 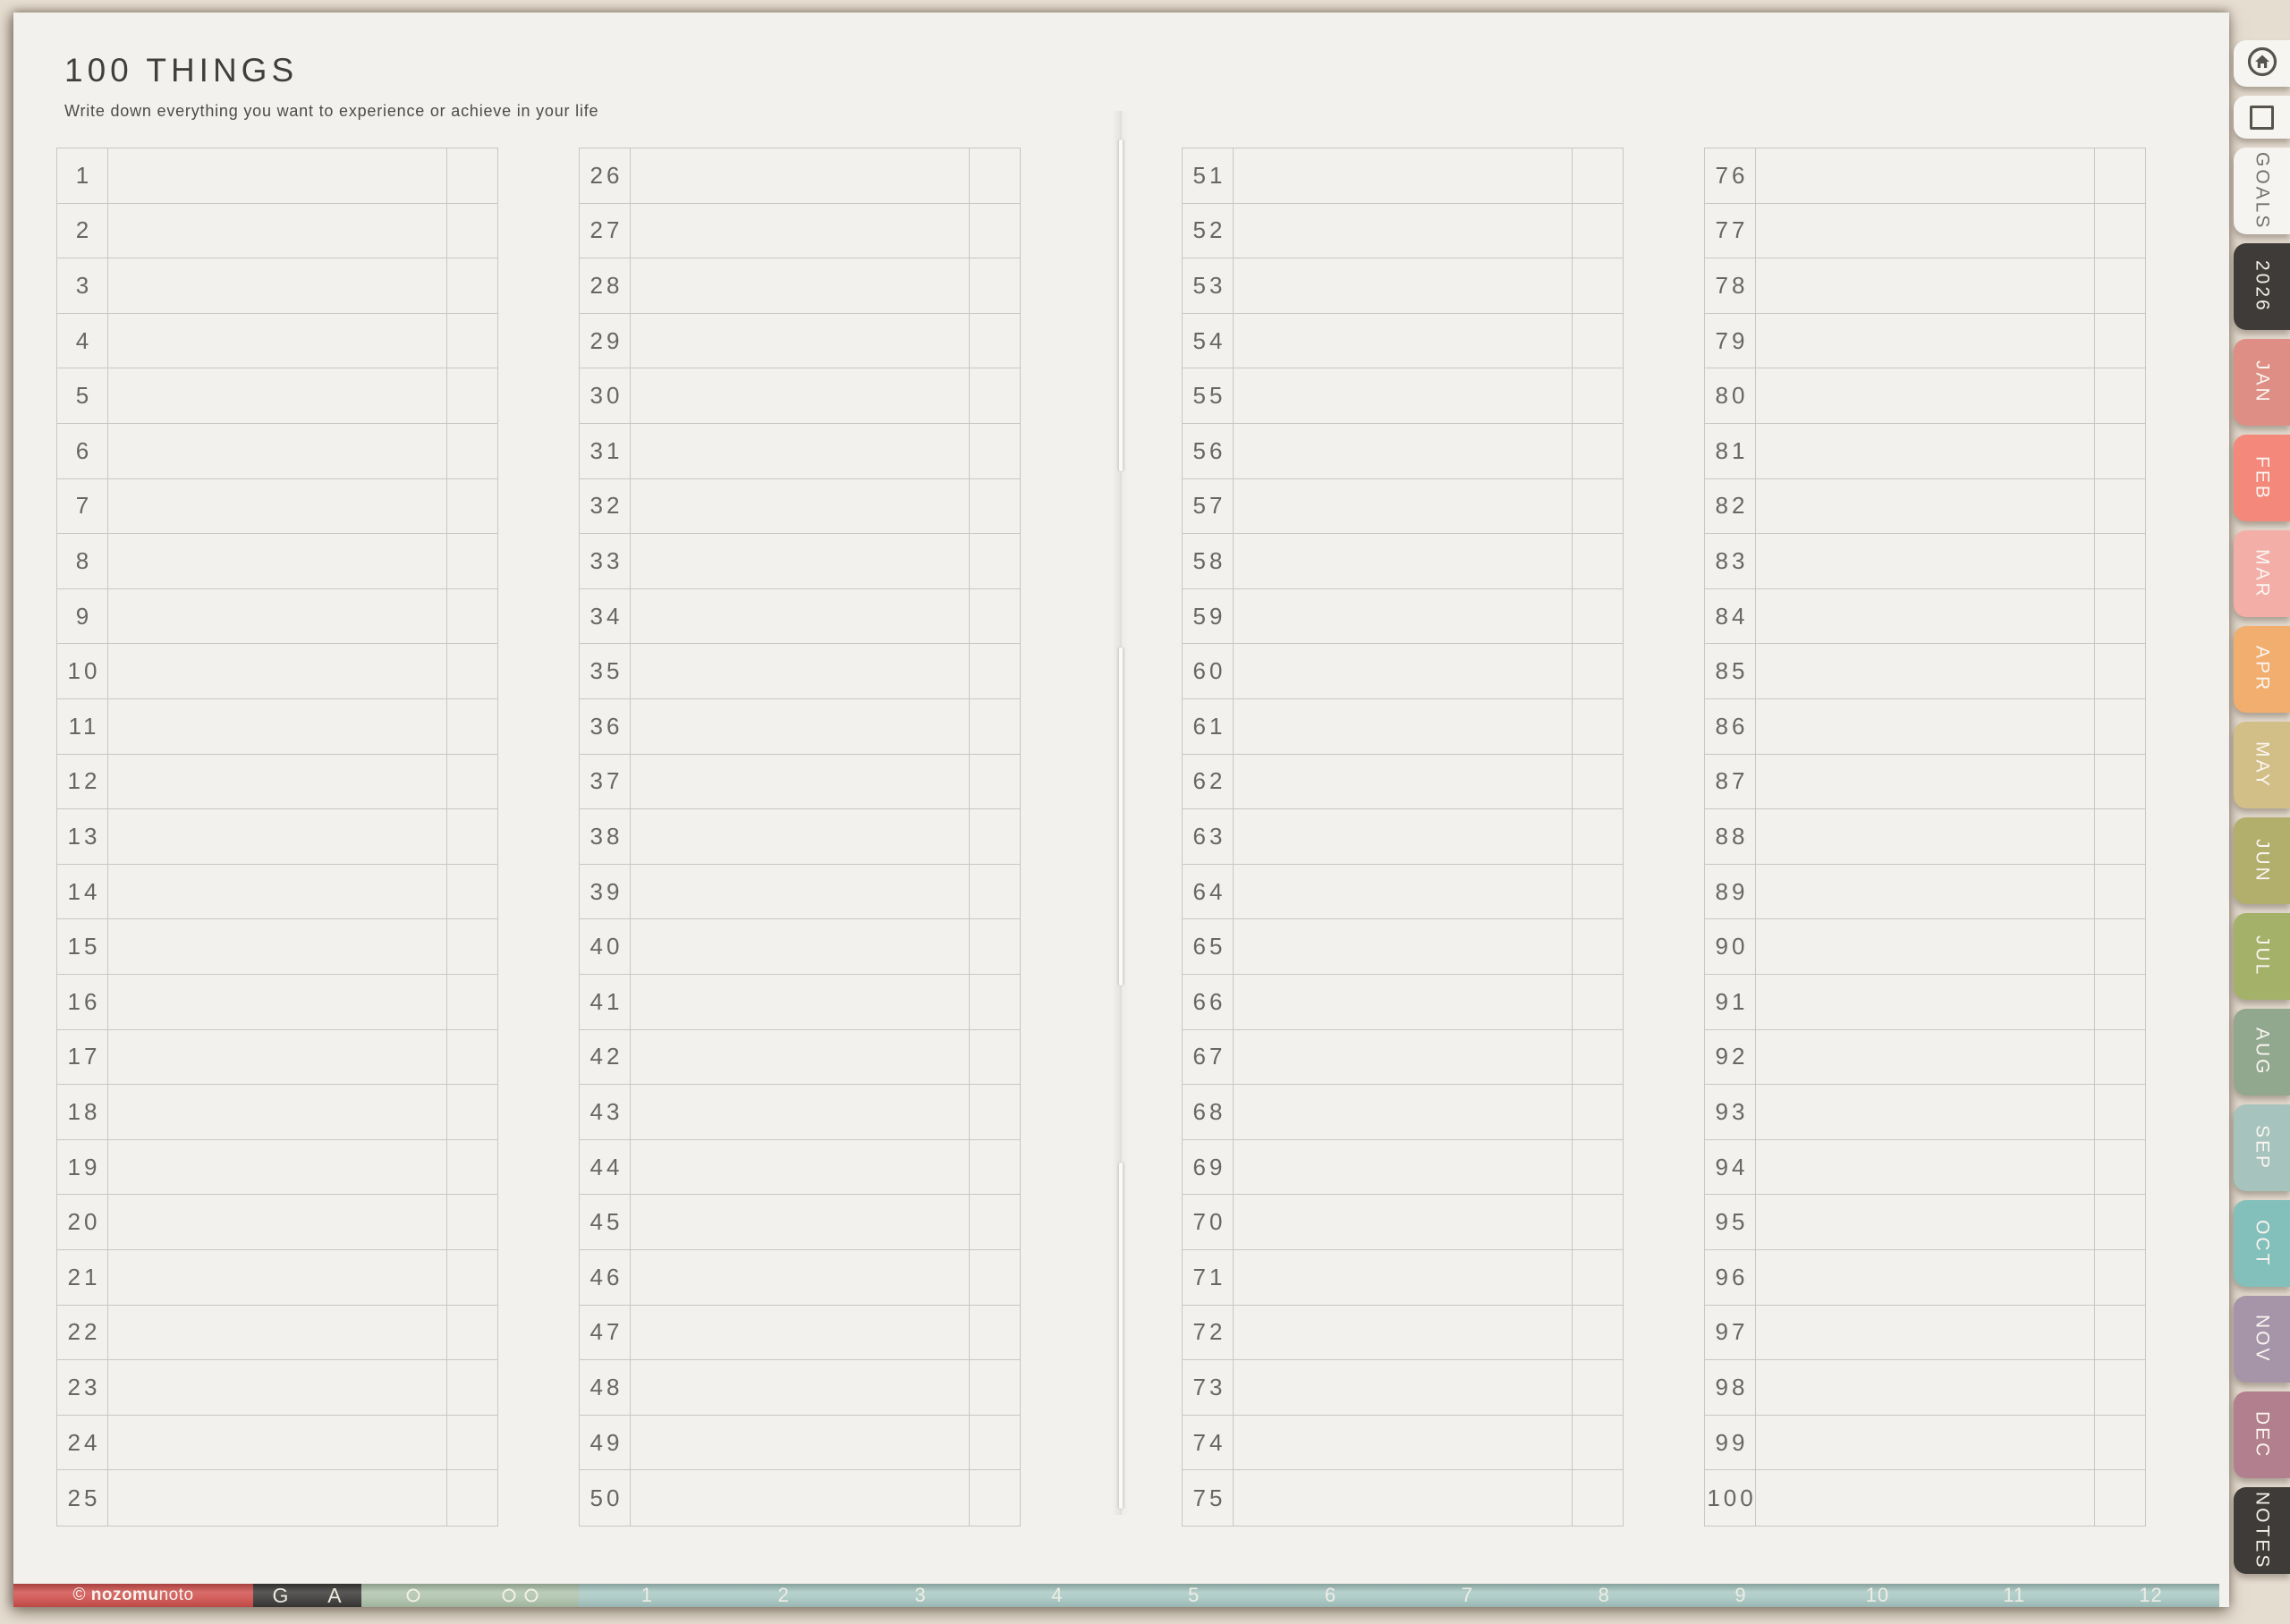 What do you see at coordinates (2150, 1595) in the screenshot?
I see `month-link-12: 12` at bounding box center [2150, 1595].